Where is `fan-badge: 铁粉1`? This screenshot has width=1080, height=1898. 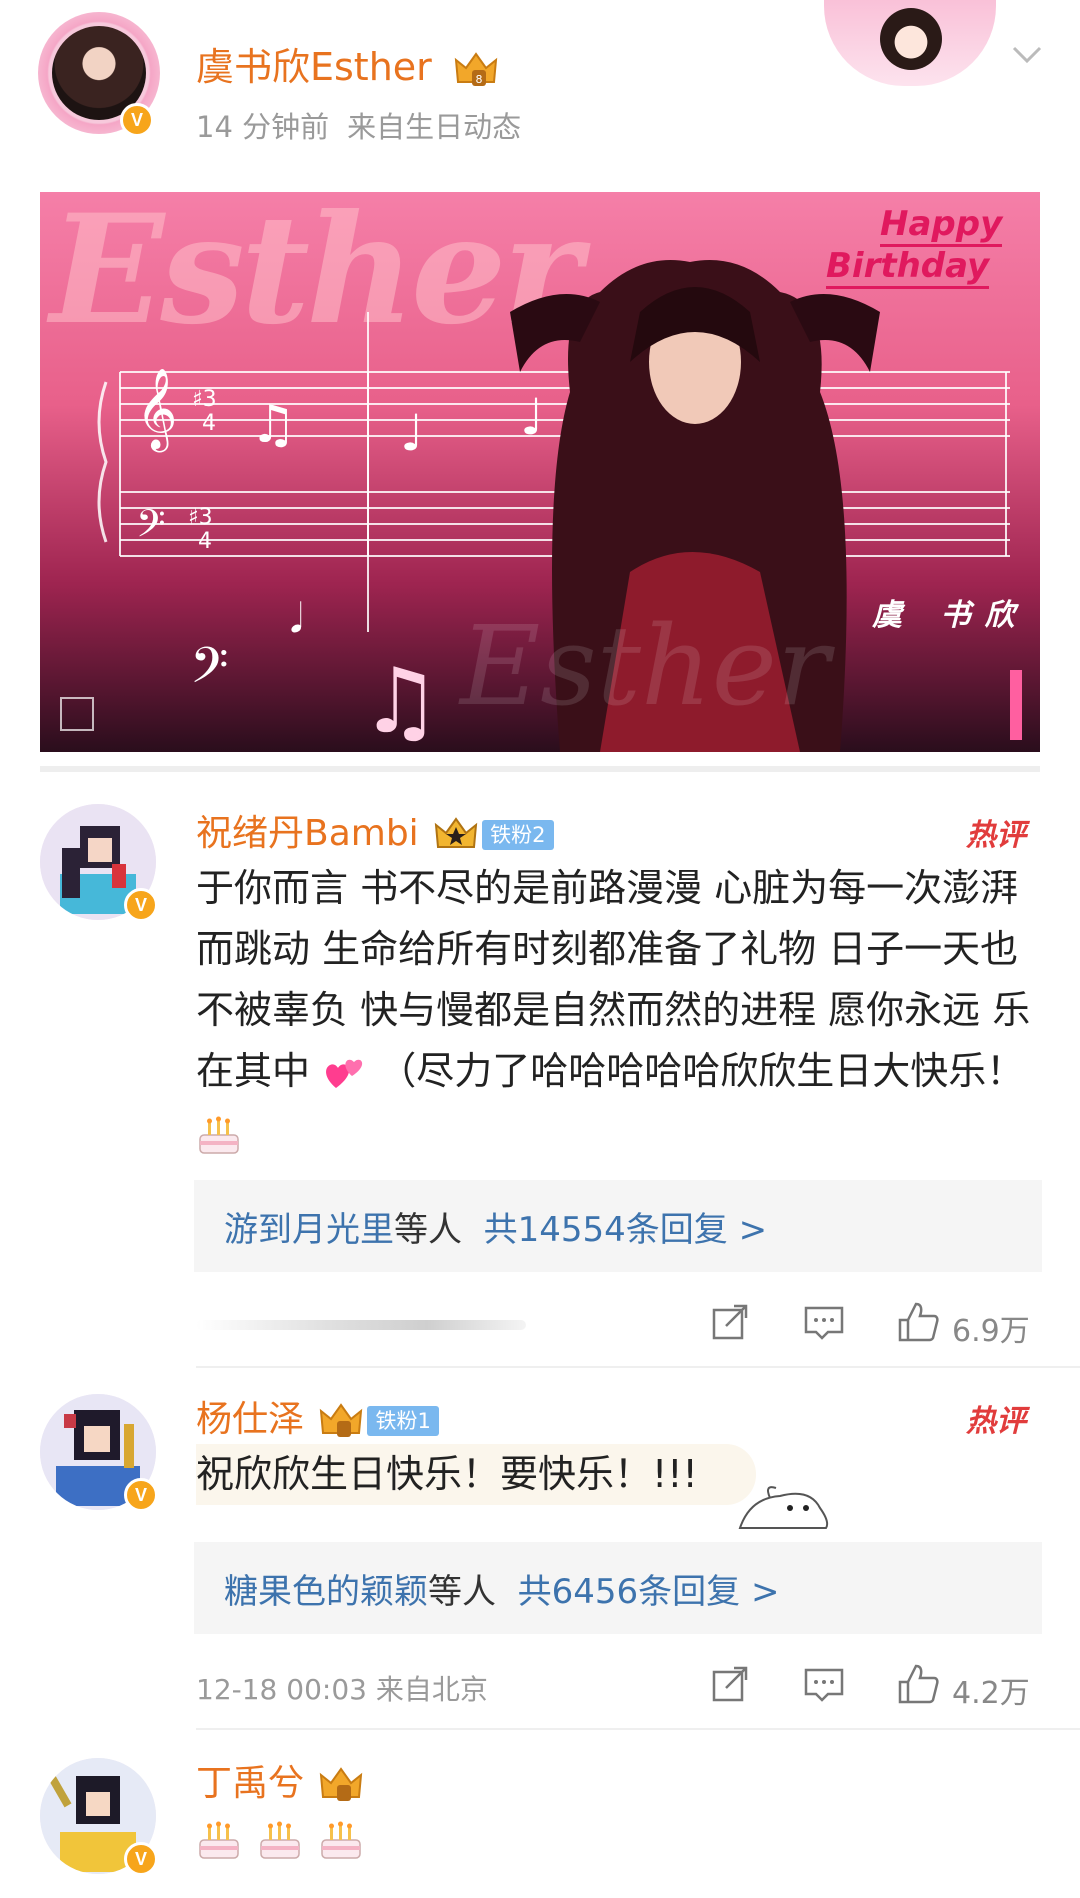
fan-badge: 铁粉1 is located at coordinates (403, 1421).